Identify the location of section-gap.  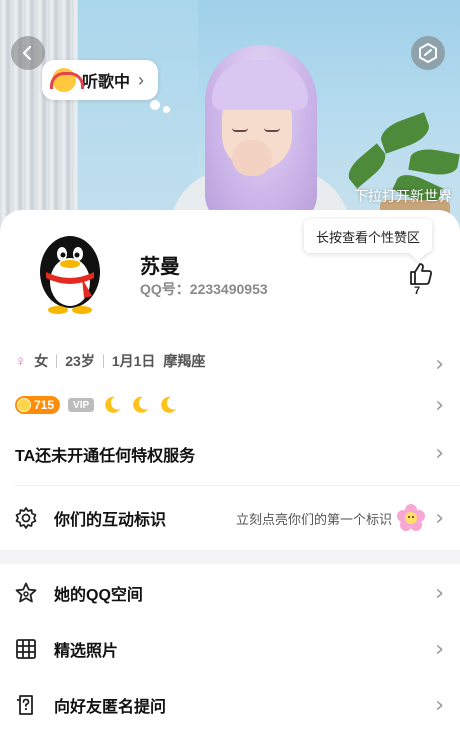
(230, 557).